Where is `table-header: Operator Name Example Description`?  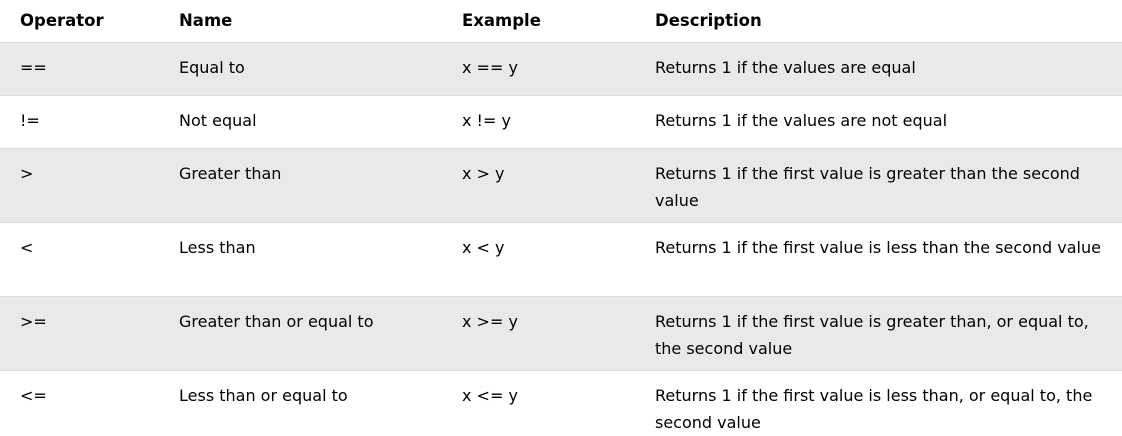 table-header: Operator Name Example Description is located at coordinates (561, 21).